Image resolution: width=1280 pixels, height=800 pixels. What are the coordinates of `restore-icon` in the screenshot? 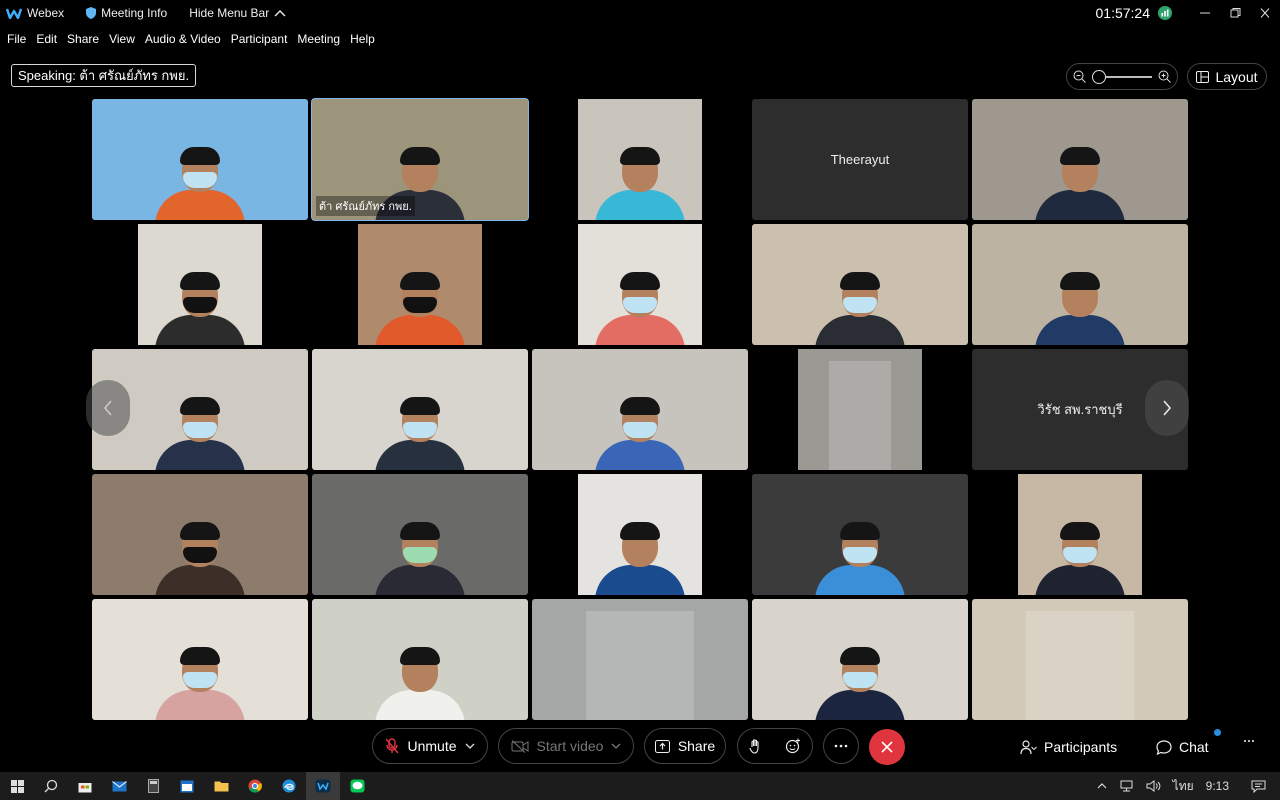 It's located at (1235, 13).